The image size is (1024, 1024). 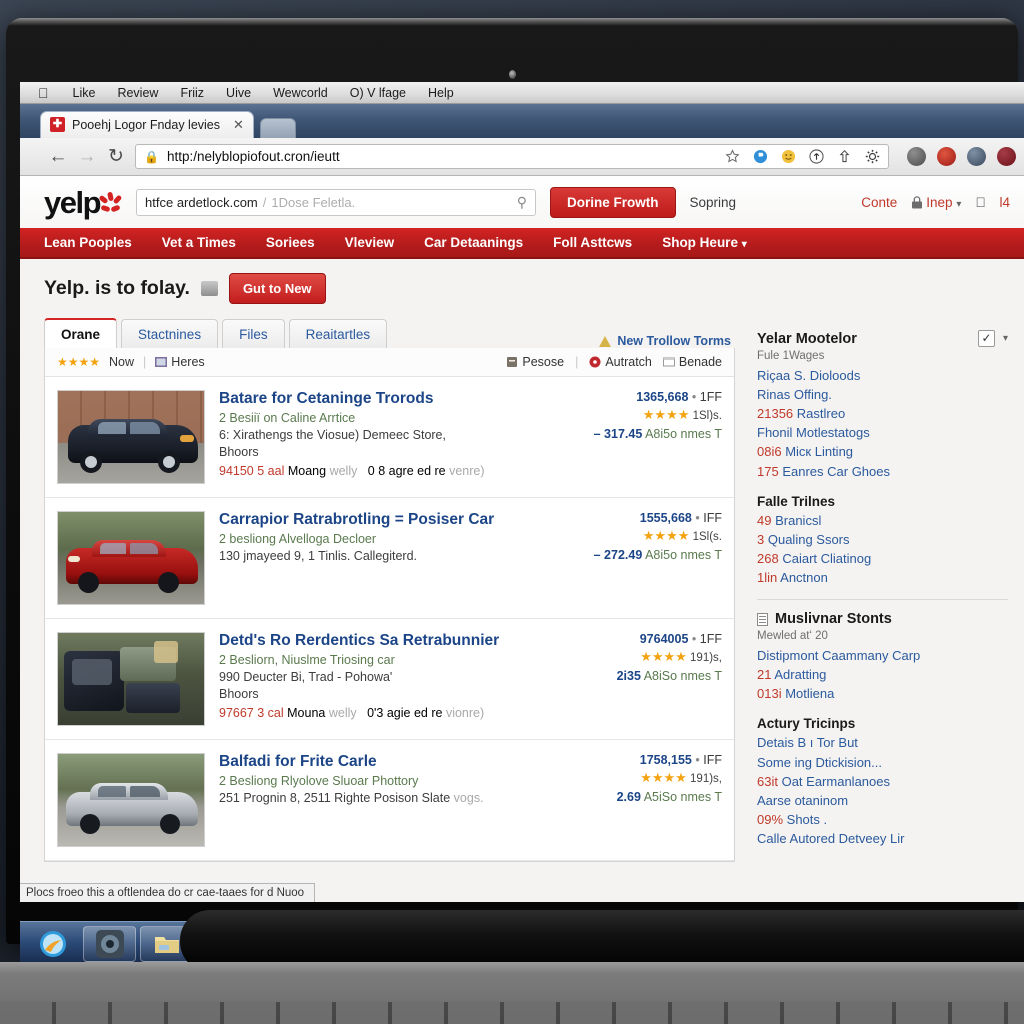 What do you see at coordinates (788, 156) in the screenshot?
I see `smiley-icon` at bounding box center [788, 156].